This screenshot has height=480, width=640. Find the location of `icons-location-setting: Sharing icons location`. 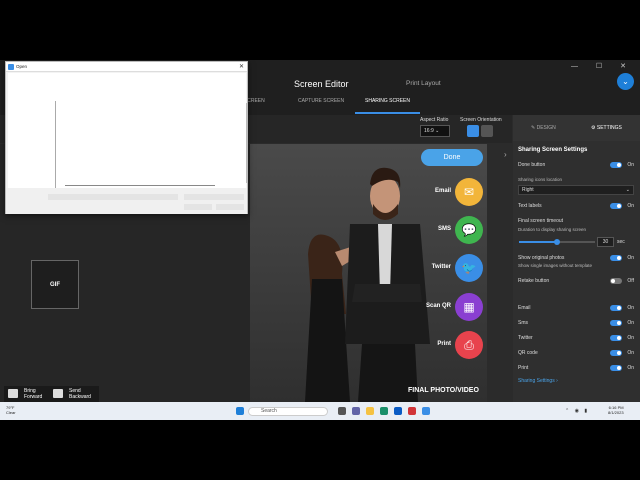

icons-location-setting: Sharing icons location is located at coordinates (576, 180).